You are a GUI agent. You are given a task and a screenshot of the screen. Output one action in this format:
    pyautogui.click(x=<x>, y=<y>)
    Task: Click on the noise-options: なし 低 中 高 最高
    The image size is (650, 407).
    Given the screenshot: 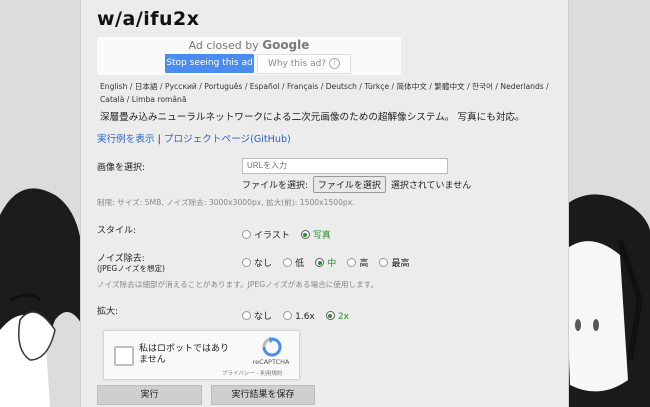 What is the action you would take?
    pyautogui.click(x=328, y=260)
    